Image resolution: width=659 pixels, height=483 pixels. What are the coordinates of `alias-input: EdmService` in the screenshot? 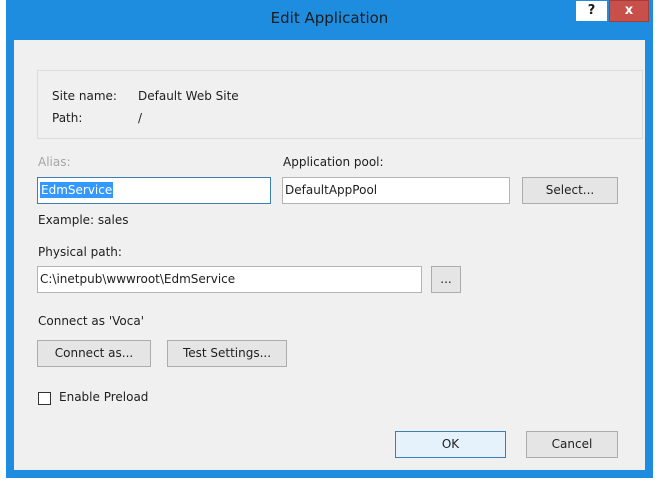 It's located at (154, 190).